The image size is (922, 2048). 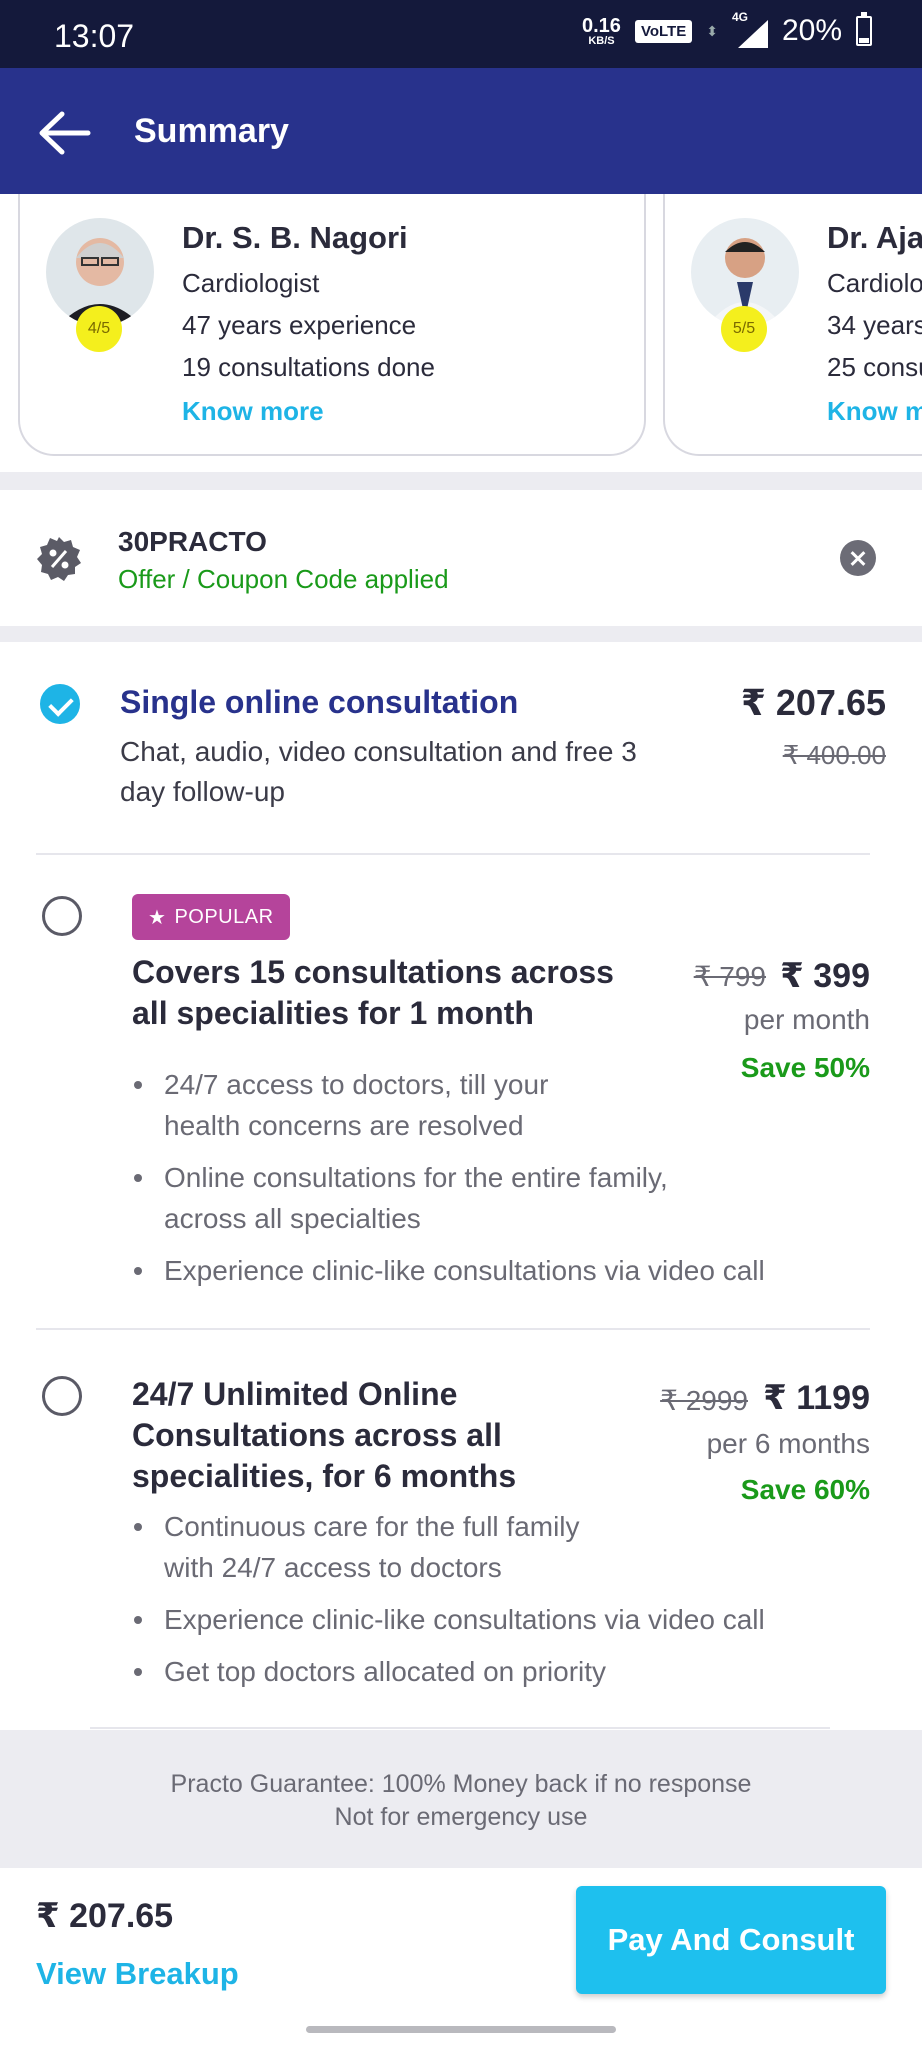 I want to click on volte-icon: VoLTE, so click(x=663, y=31).